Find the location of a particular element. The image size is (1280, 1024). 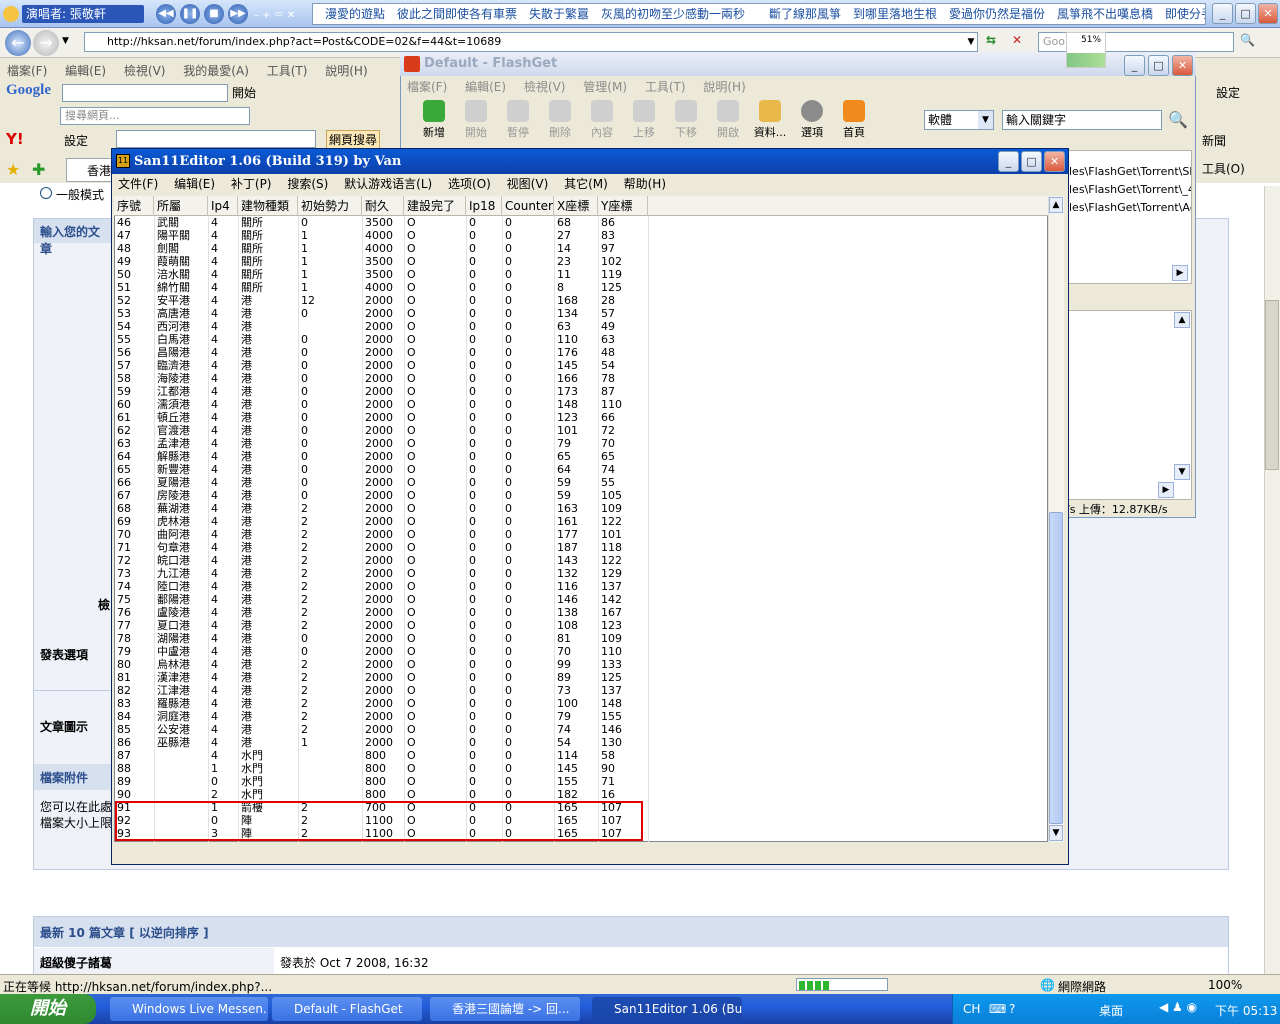

cell-id: 77 is located at coordinates (134, 625).